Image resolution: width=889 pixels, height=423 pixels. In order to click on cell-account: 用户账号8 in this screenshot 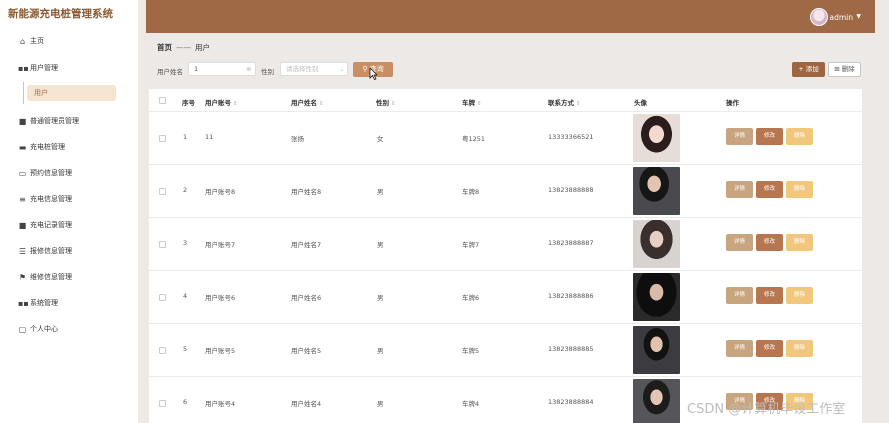, I will do `click(220, 192)`.